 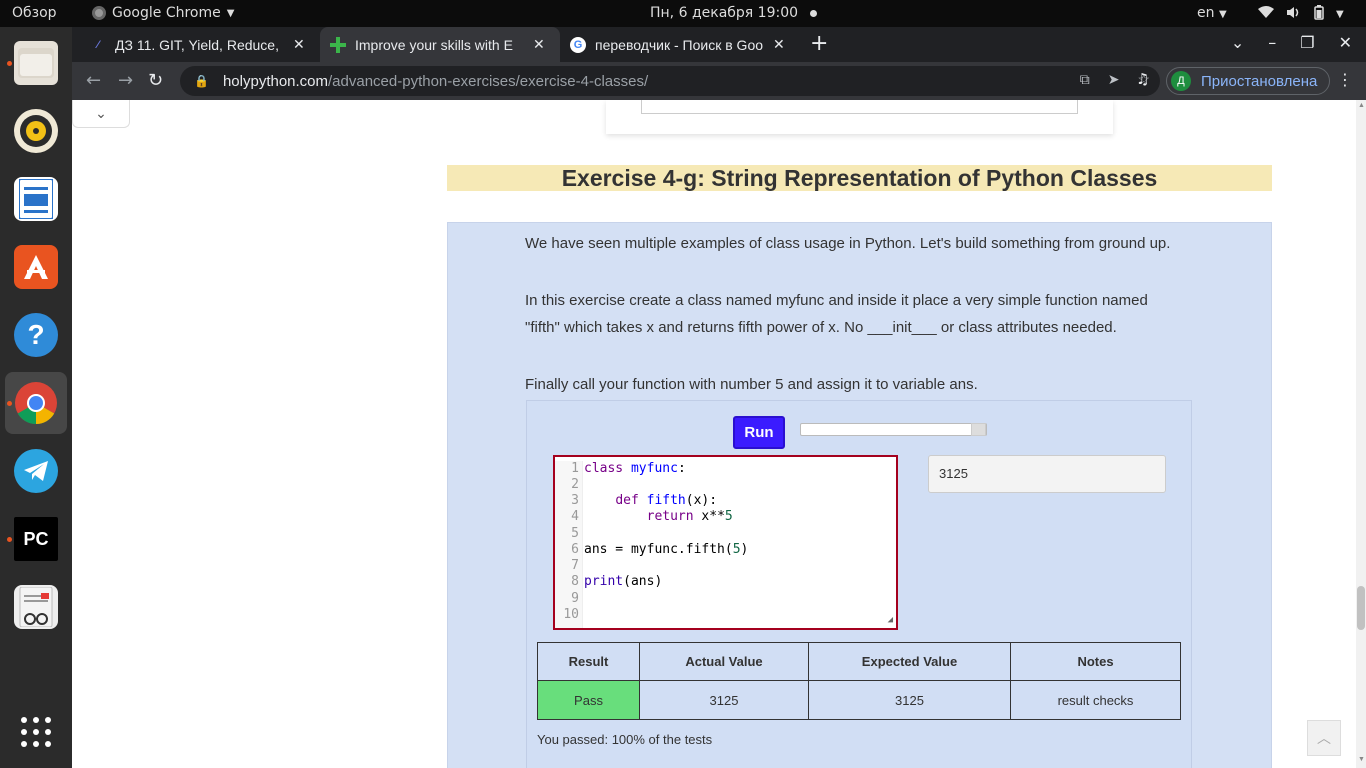 I want to click on dock-help: ?, so click(x=36, y=335).